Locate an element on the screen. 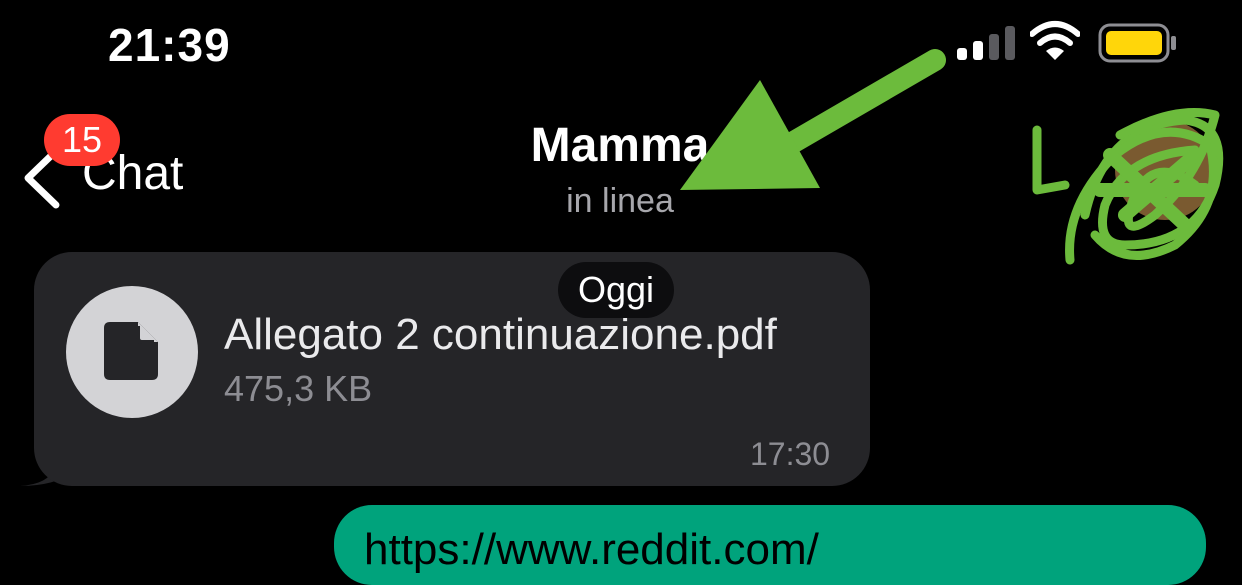  wifi-icon is located at coordinates (1055, 40).